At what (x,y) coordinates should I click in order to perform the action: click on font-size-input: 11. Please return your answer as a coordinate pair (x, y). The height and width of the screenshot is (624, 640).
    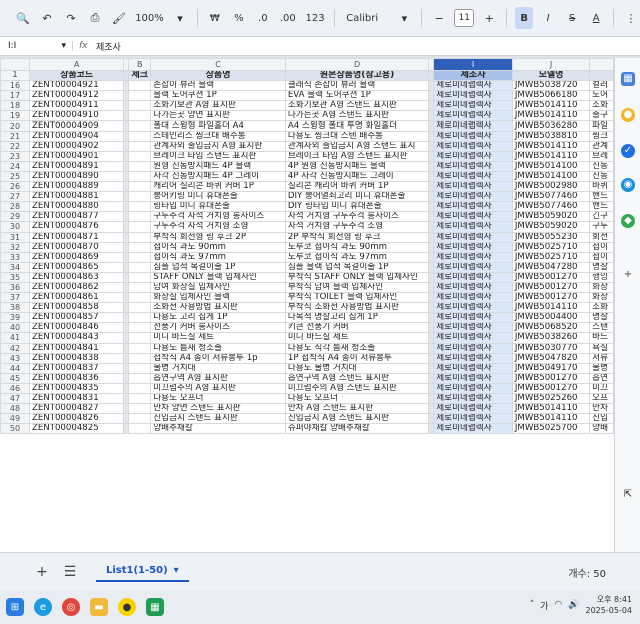
    Looking at the image, I should click on (464, 18).